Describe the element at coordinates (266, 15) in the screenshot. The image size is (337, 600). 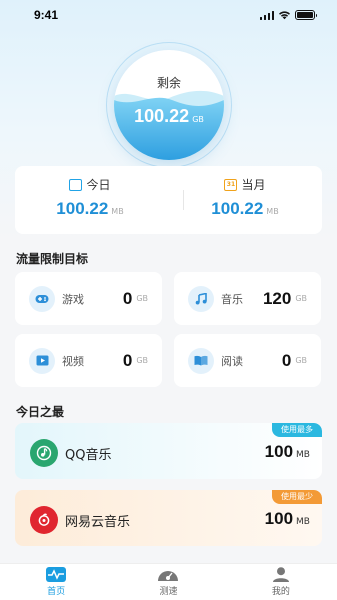
I see `cellular-signal-icon` at that location.